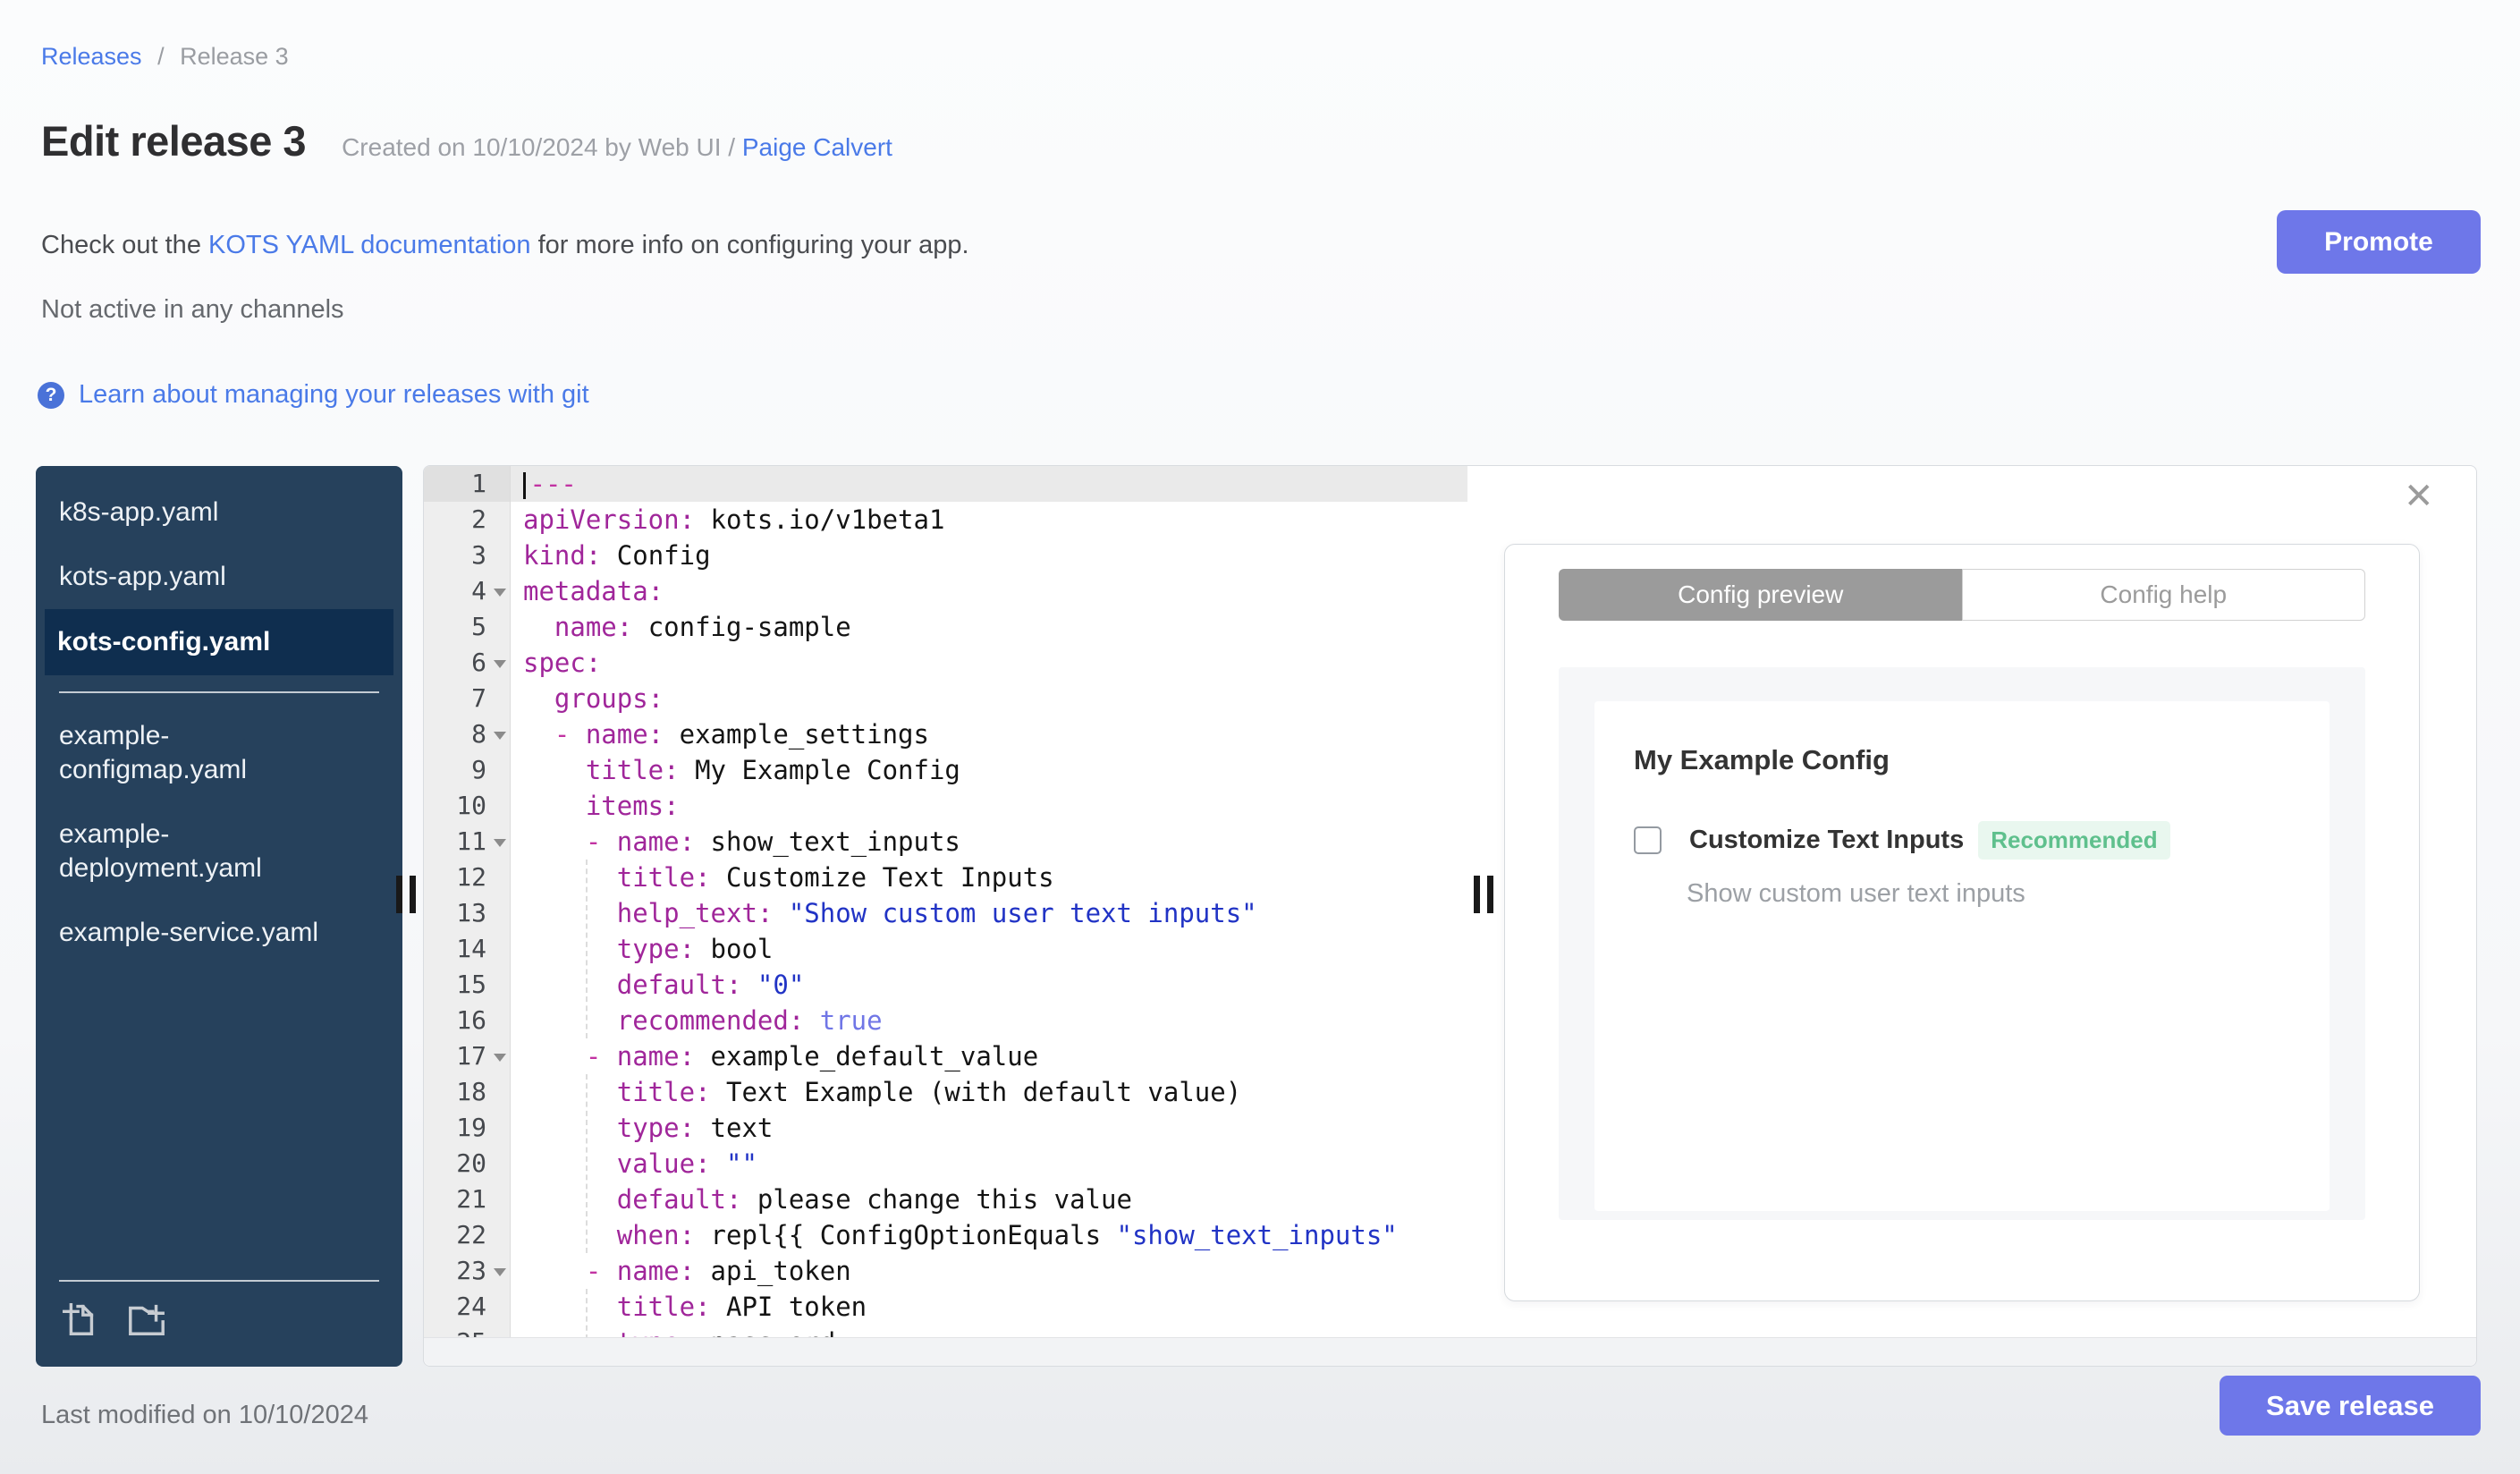 The height and width of the screenshot is (1474, 2520). I want to click on code-line-11: 11 - name: show_text_inputs, so click(945, 842).